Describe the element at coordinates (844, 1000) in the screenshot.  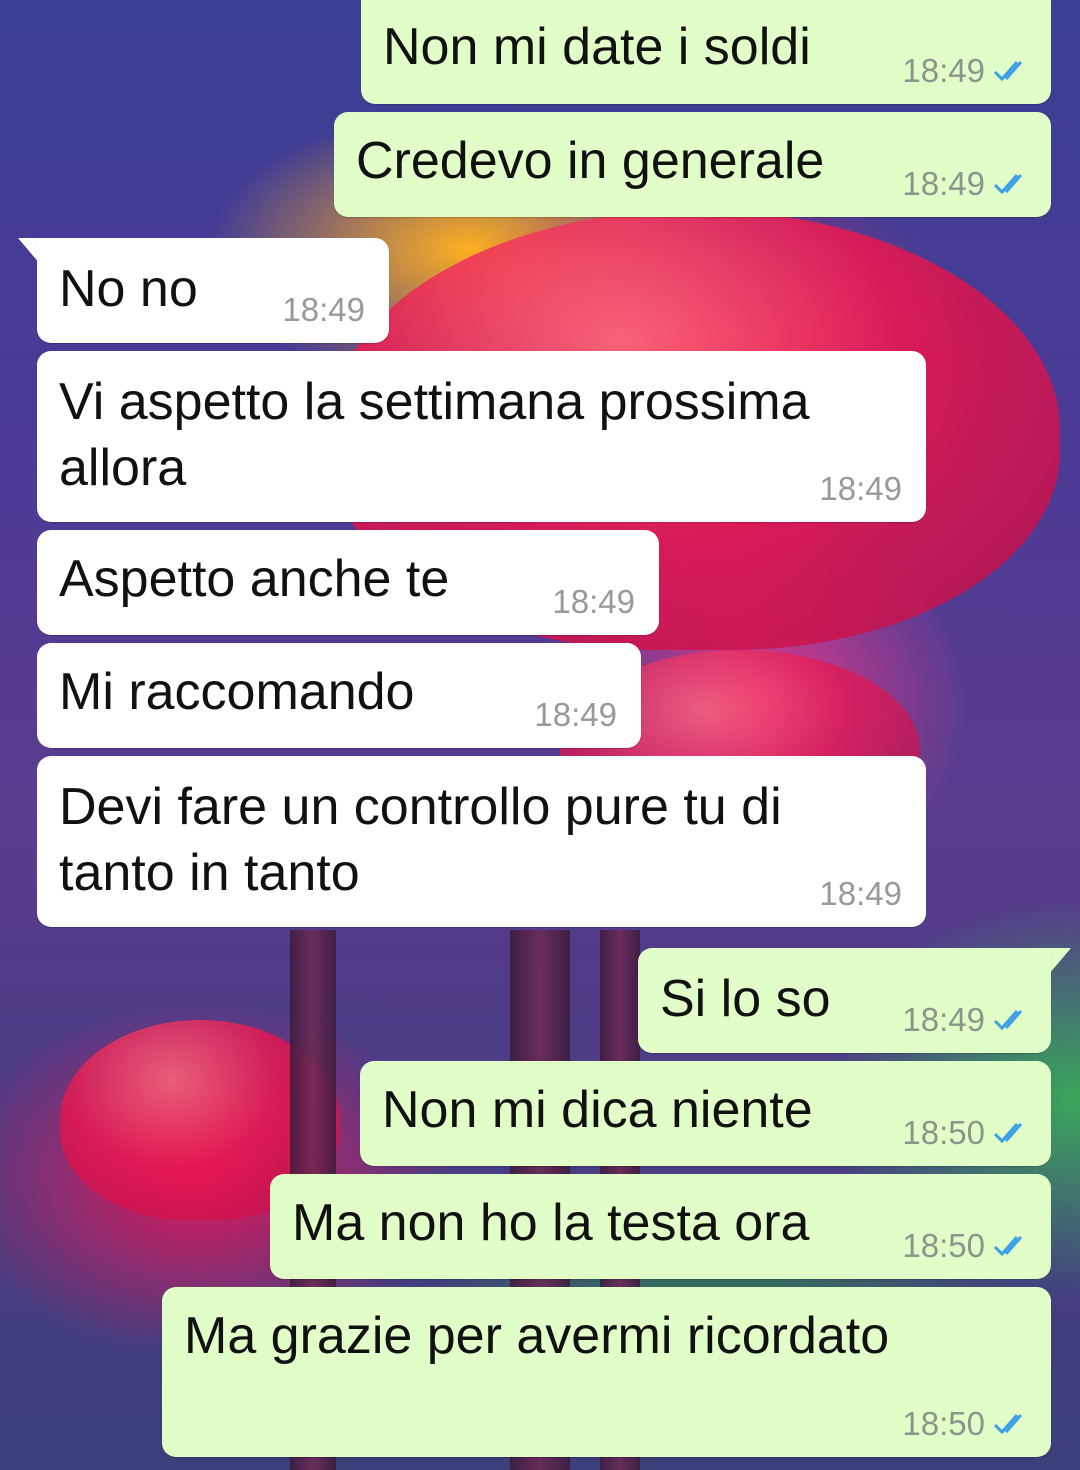
I see `message-outgoing: Si lo so 18:49` at that location.